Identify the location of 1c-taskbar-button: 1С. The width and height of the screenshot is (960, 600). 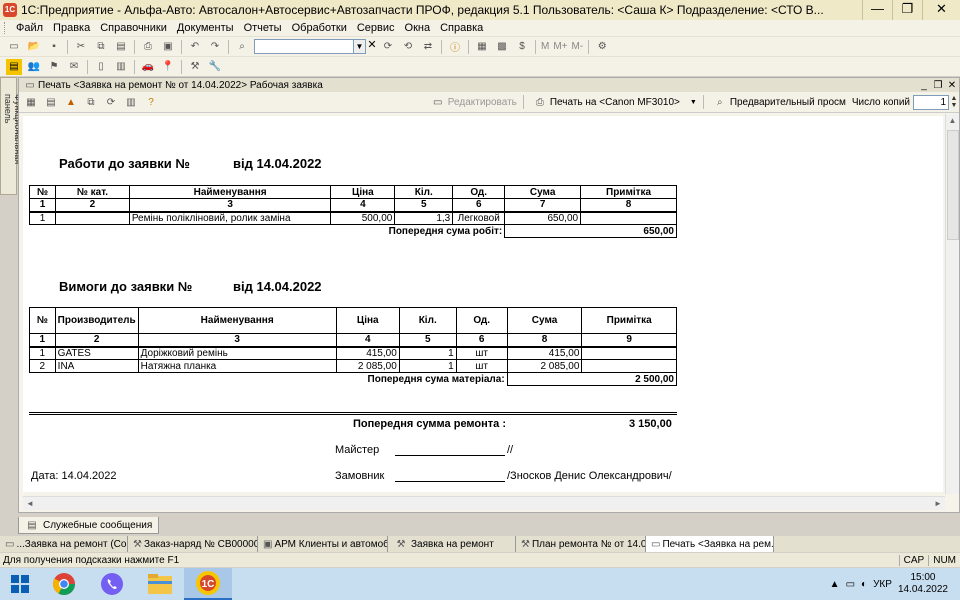
(208, 584).